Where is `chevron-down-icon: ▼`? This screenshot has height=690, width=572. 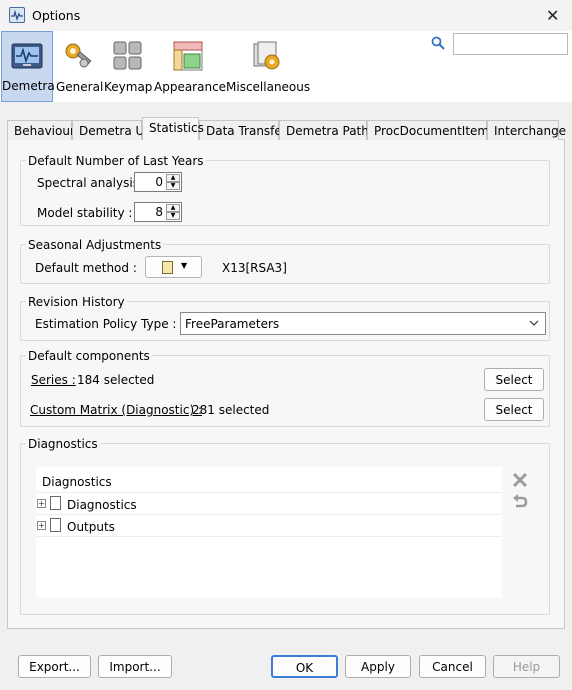 chevron-down-icon: ▼ is located at coordinates (184, 265).